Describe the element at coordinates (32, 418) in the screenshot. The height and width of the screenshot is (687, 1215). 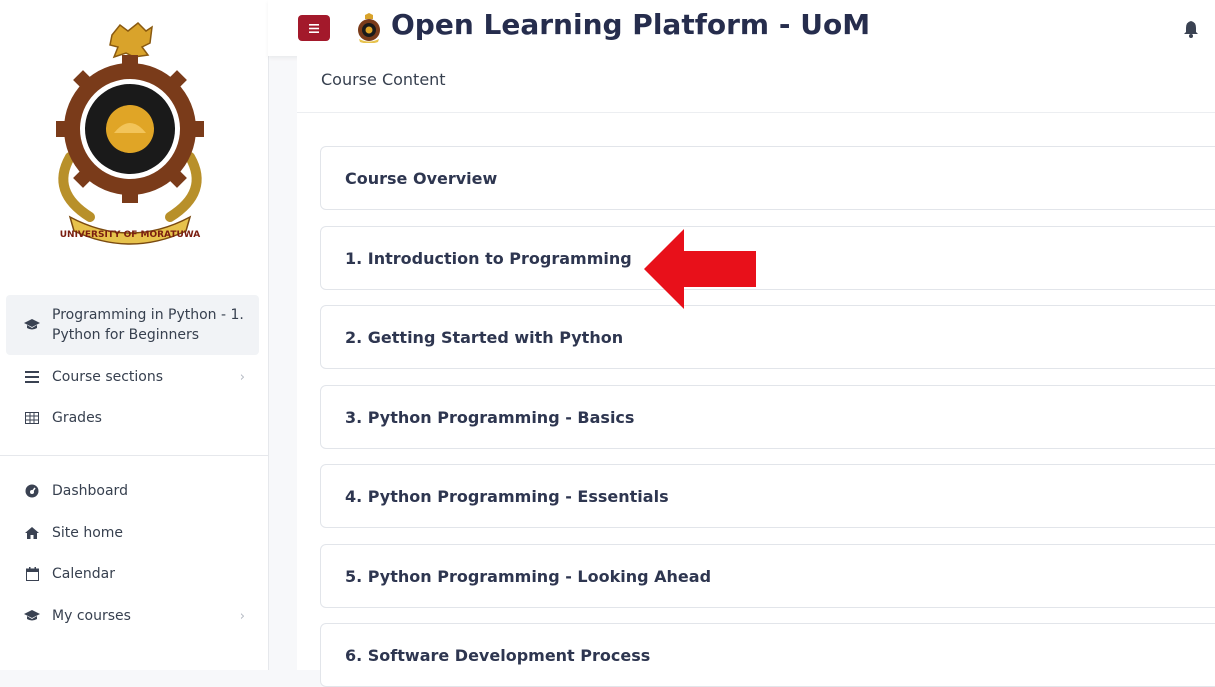
I see `table-icon` at that location.